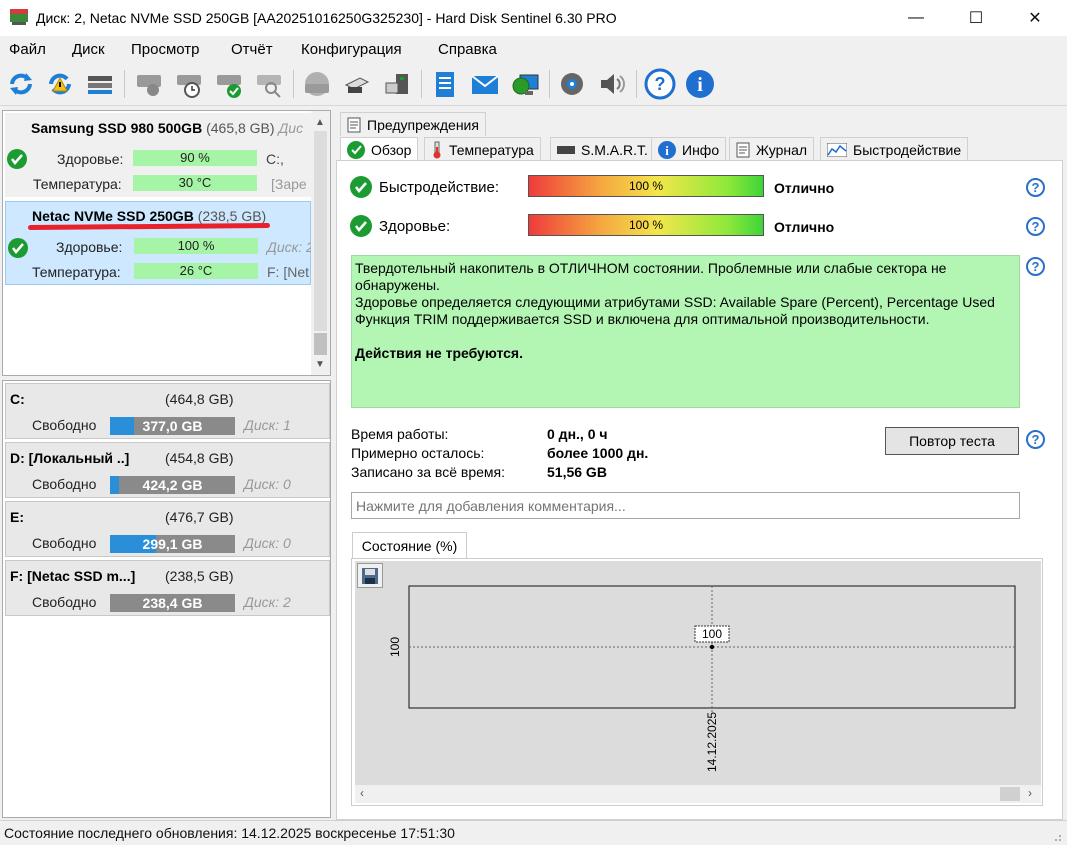 This screenshot has height=845, width=1067. I want to click on network-icon, so click(525, 84).